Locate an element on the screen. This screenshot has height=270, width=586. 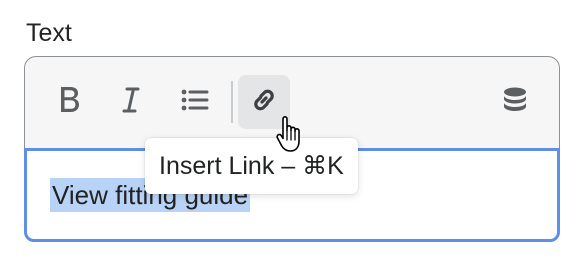
toolbar-separator is located at coordinates (232, 102).